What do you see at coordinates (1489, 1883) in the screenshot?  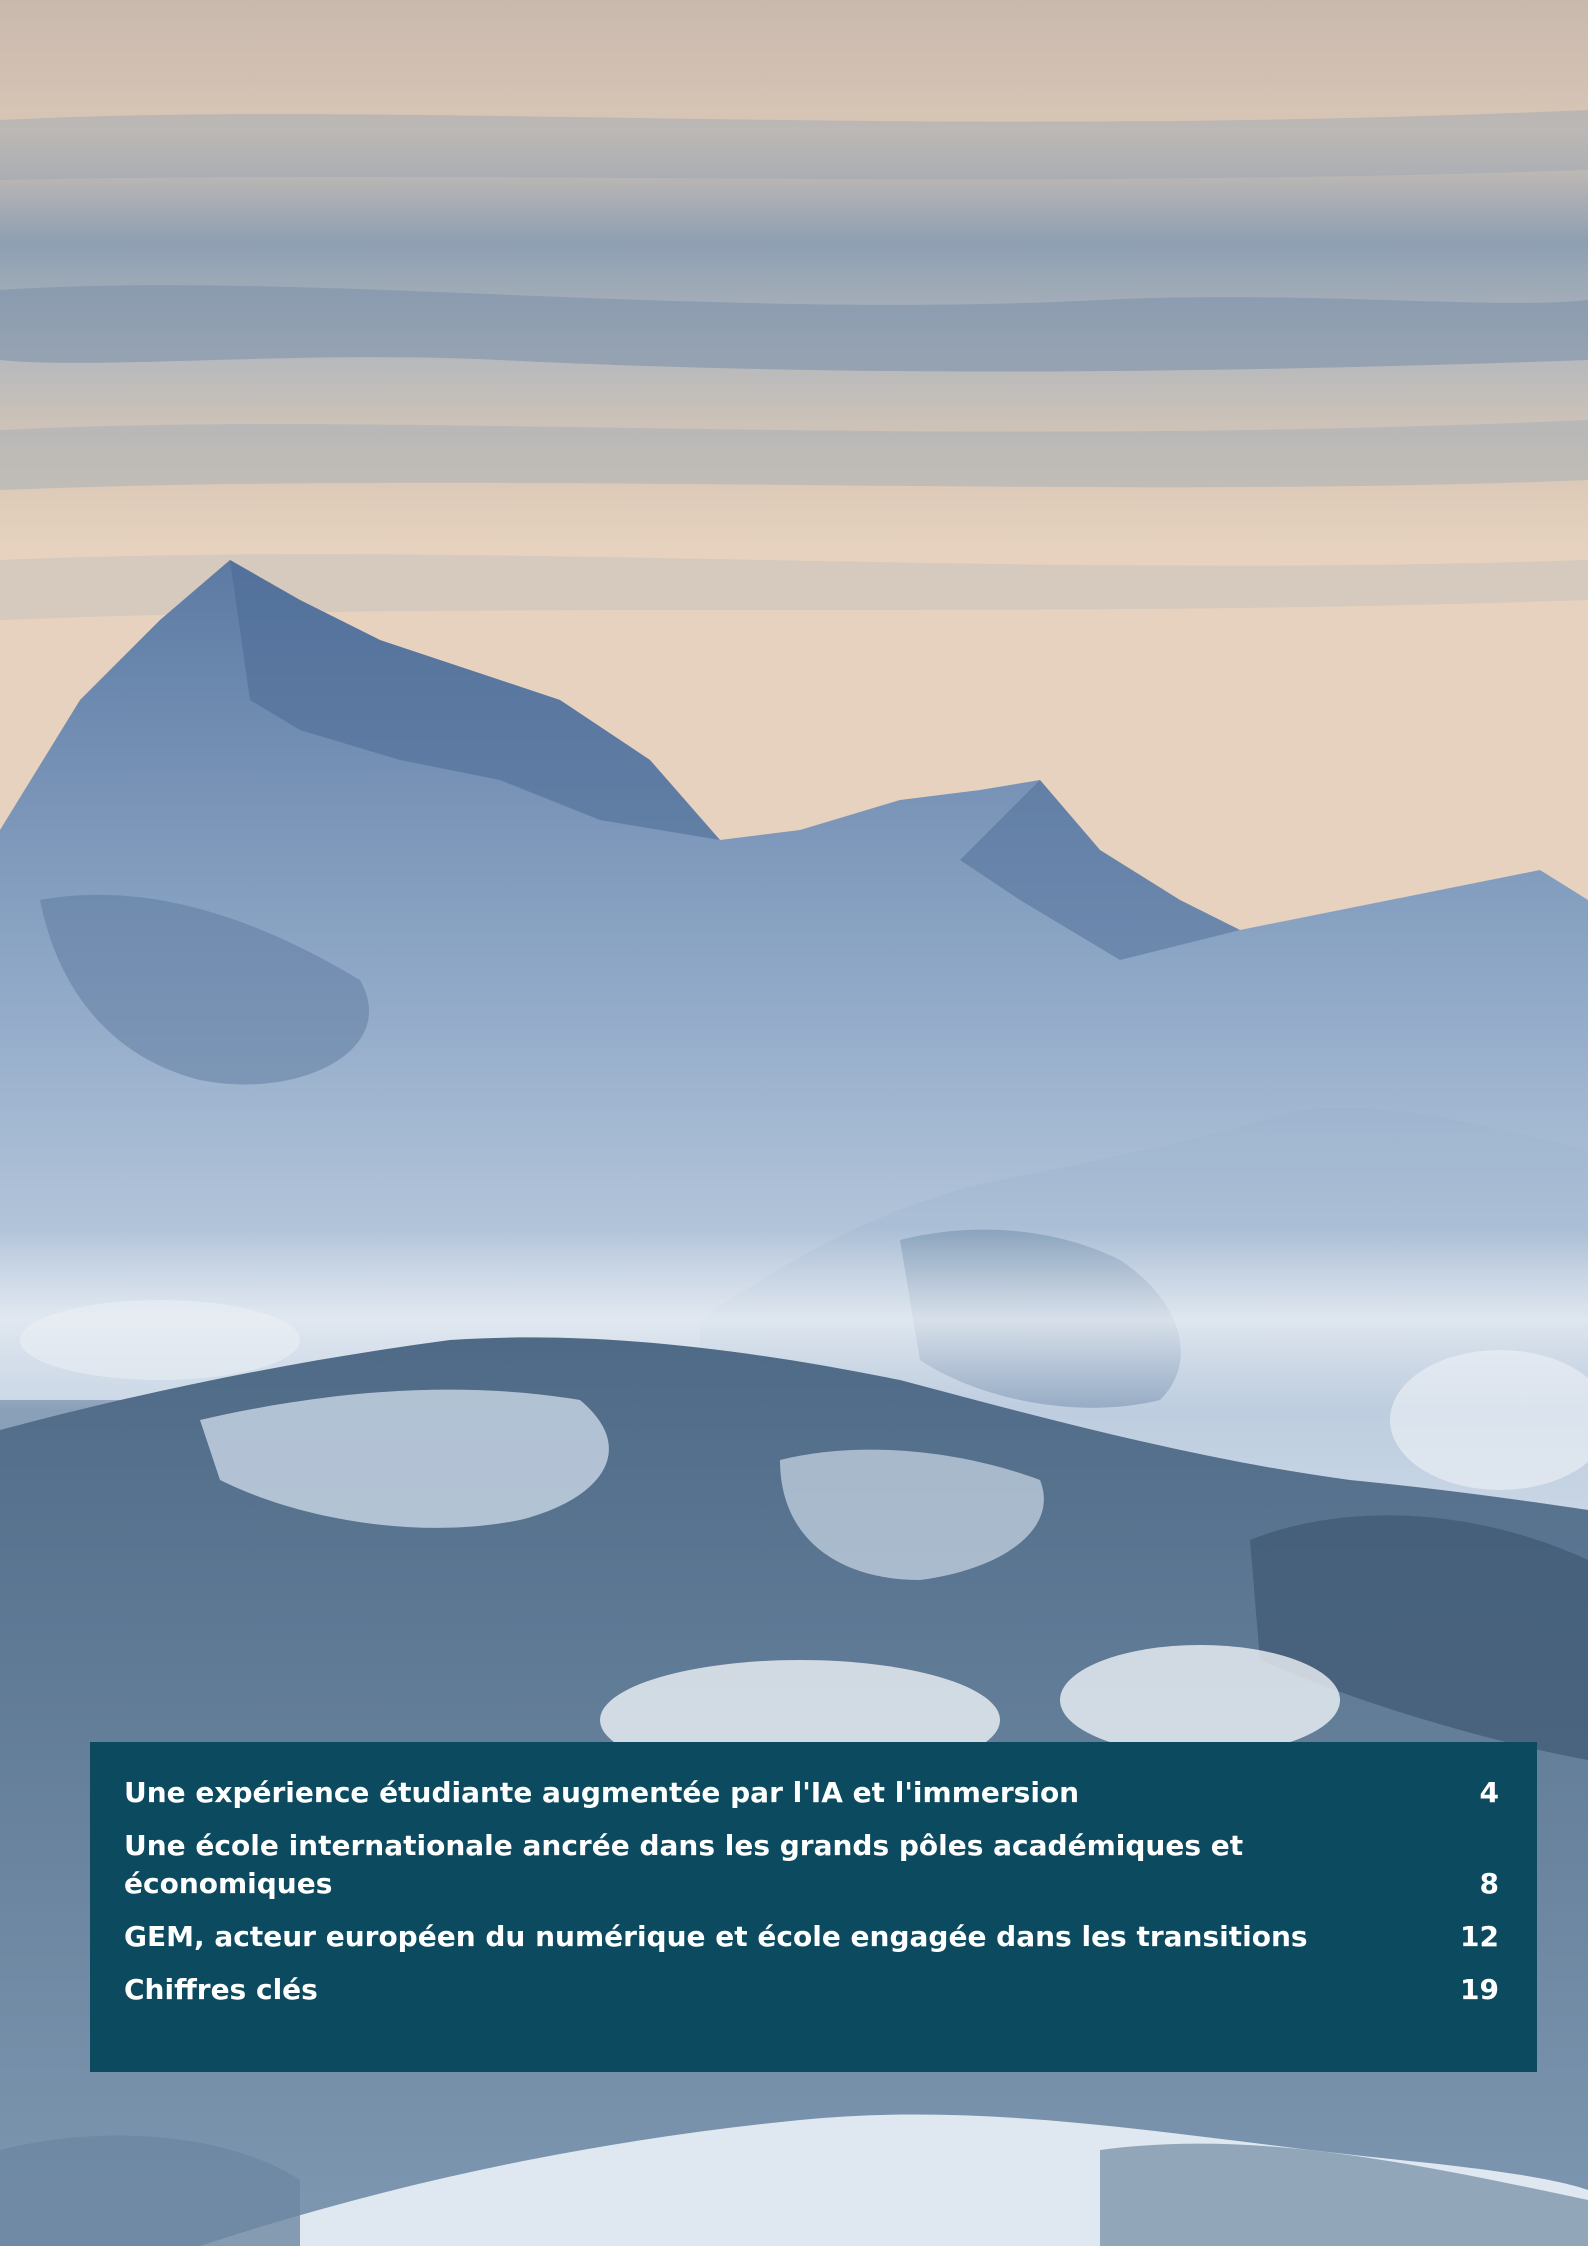 I see `toc-entry-page: 8` at bounding box center [1489, 1883].